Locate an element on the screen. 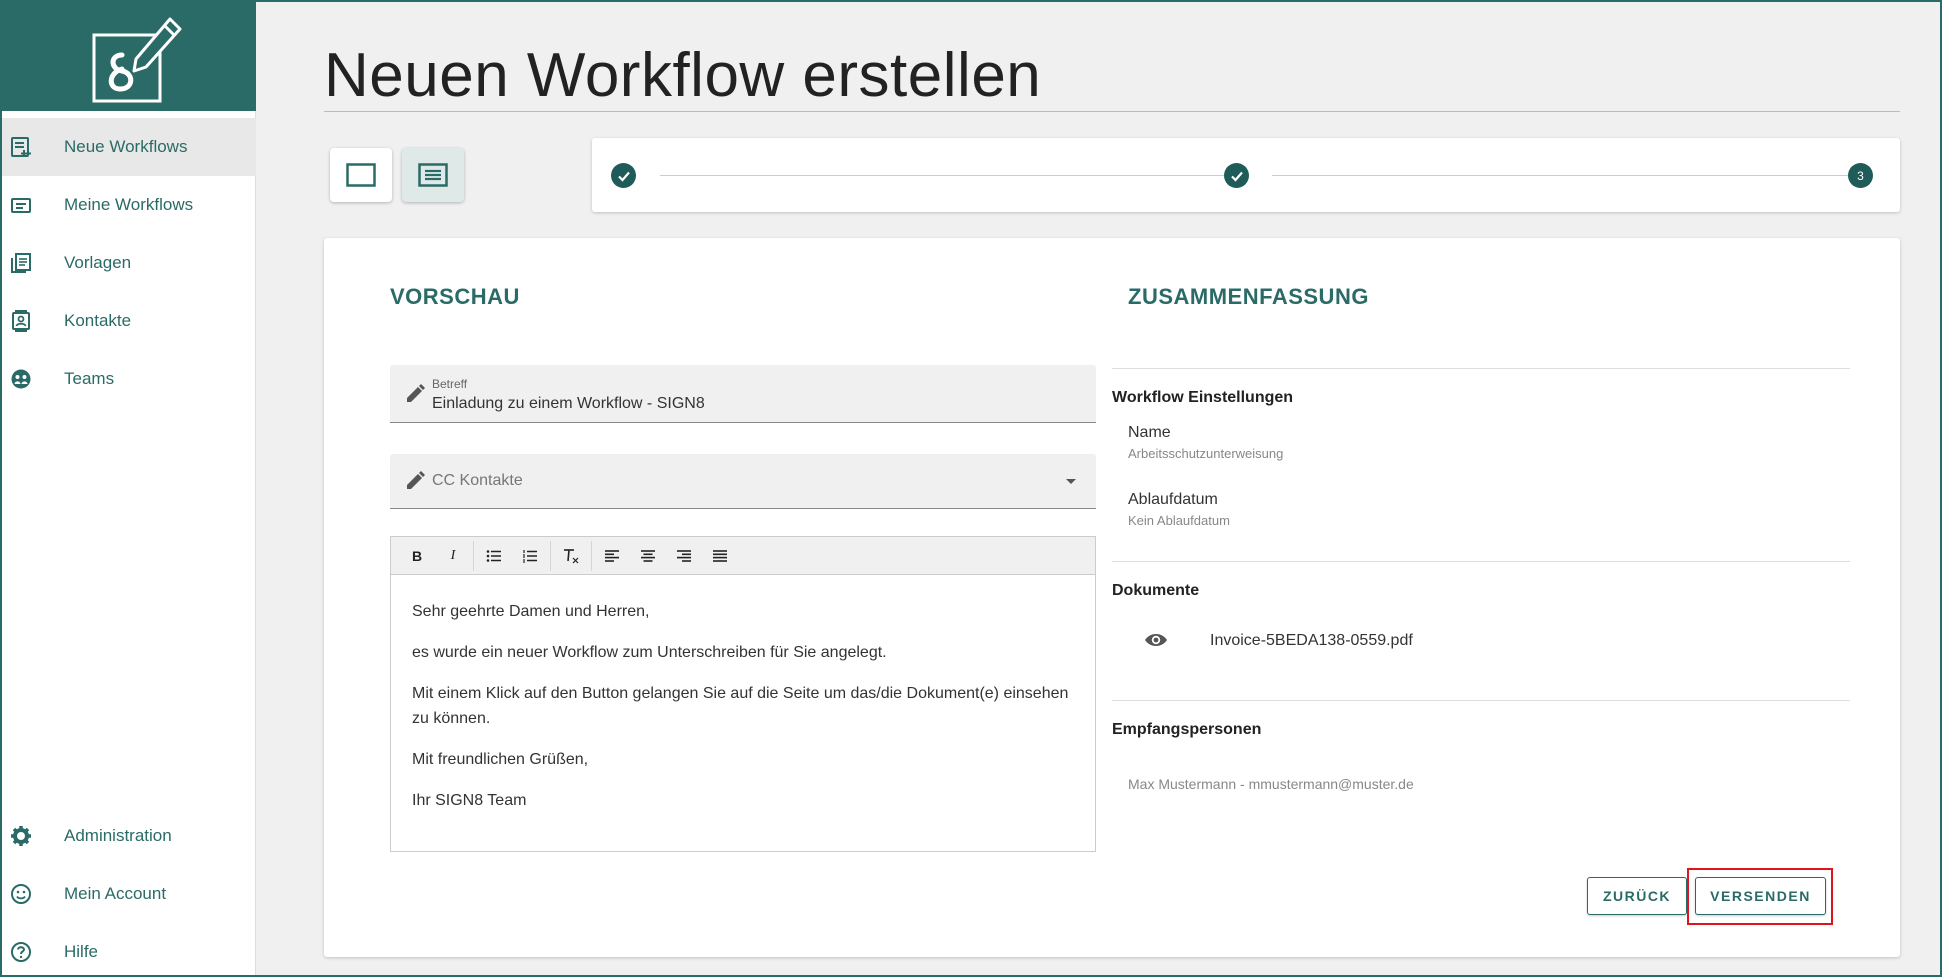 This screenshot has height=977, width=1942. teams-icon is located at coordinates (21, 379).